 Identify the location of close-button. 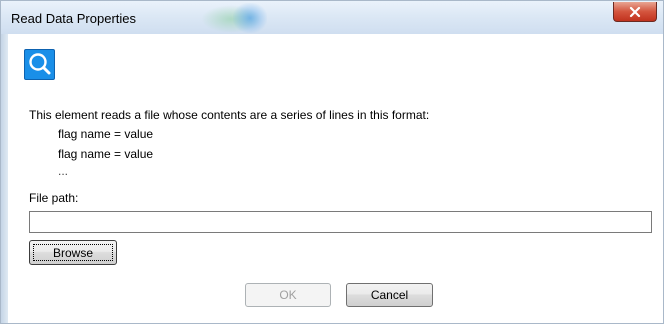
(635, 12).